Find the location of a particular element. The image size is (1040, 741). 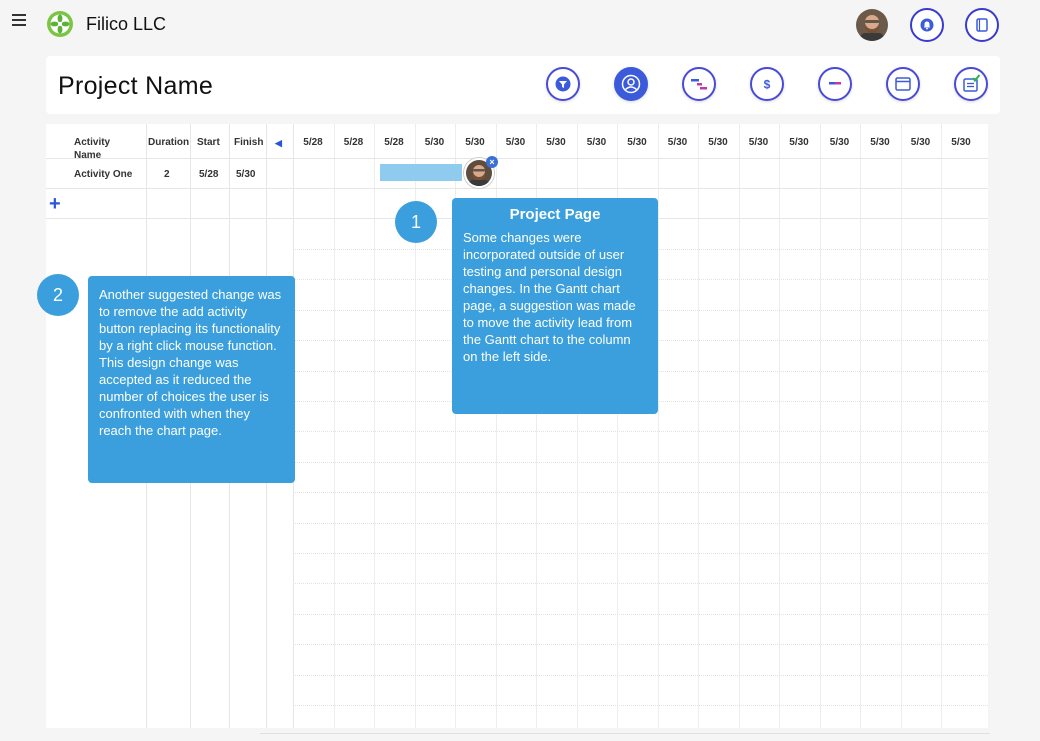

budget-button: $ is located at coordinates (767, 84).